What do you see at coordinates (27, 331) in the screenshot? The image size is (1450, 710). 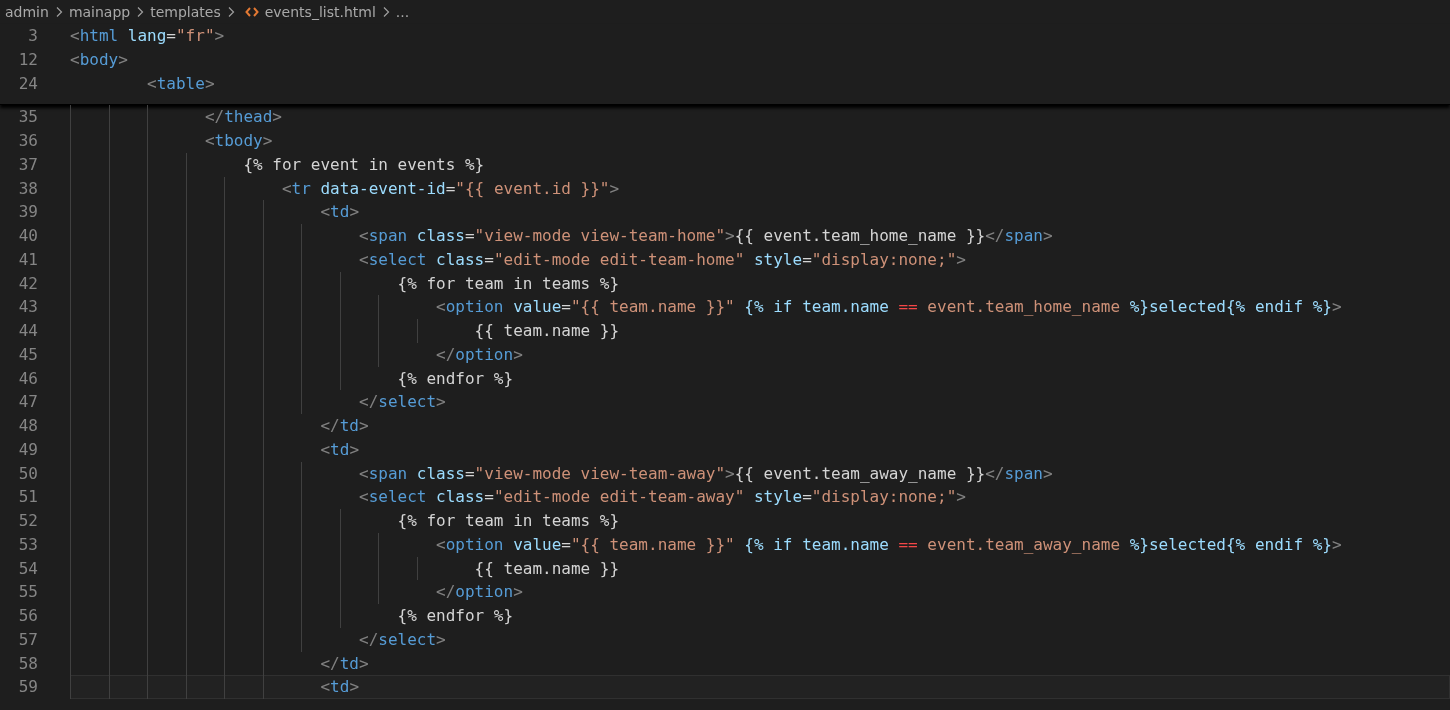 I see `line-number: 44` at bounding box center [27, 331].